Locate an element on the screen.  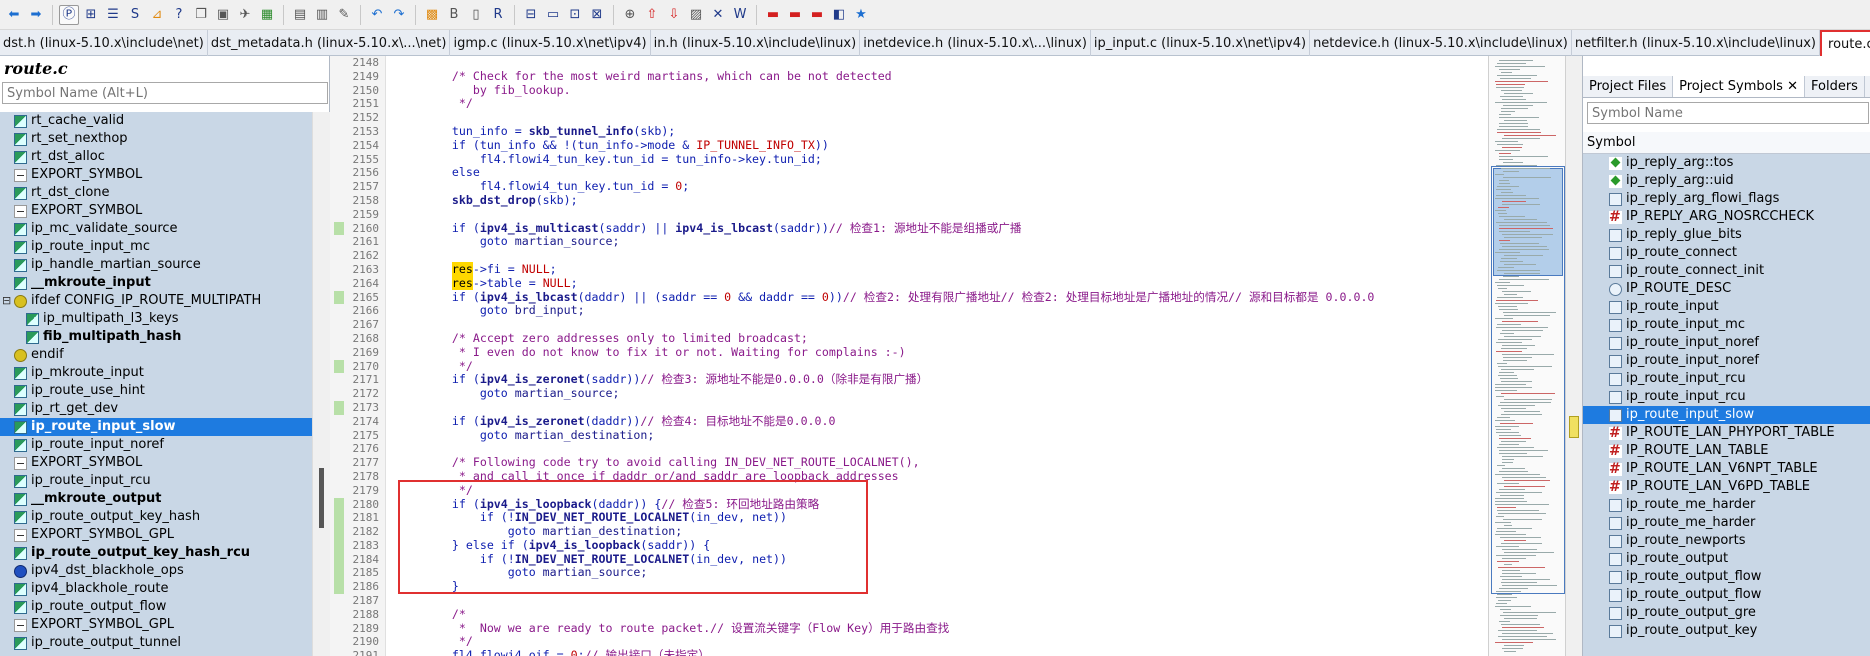
file-tab: route.c (linux-5.10.x\net\ipv4) is located at coordinates (1845, 43).